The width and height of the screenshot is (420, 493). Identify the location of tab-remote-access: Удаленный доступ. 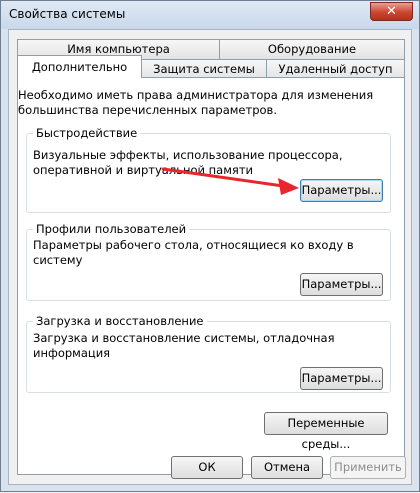
(335, 69).